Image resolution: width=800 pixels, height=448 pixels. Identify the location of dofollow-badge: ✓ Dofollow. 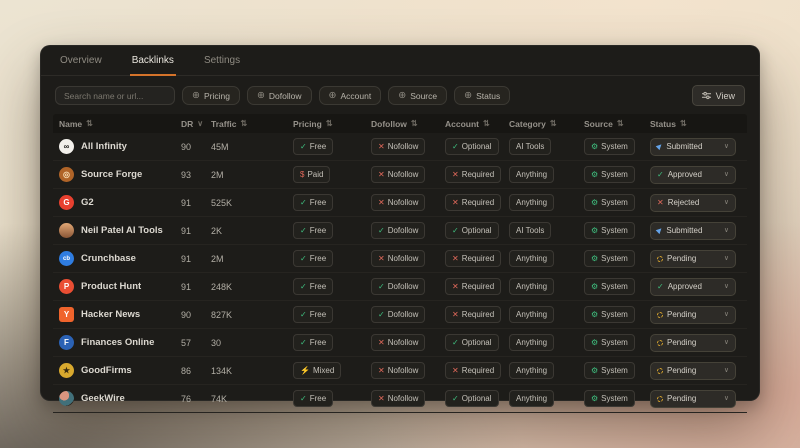
(398, 314).